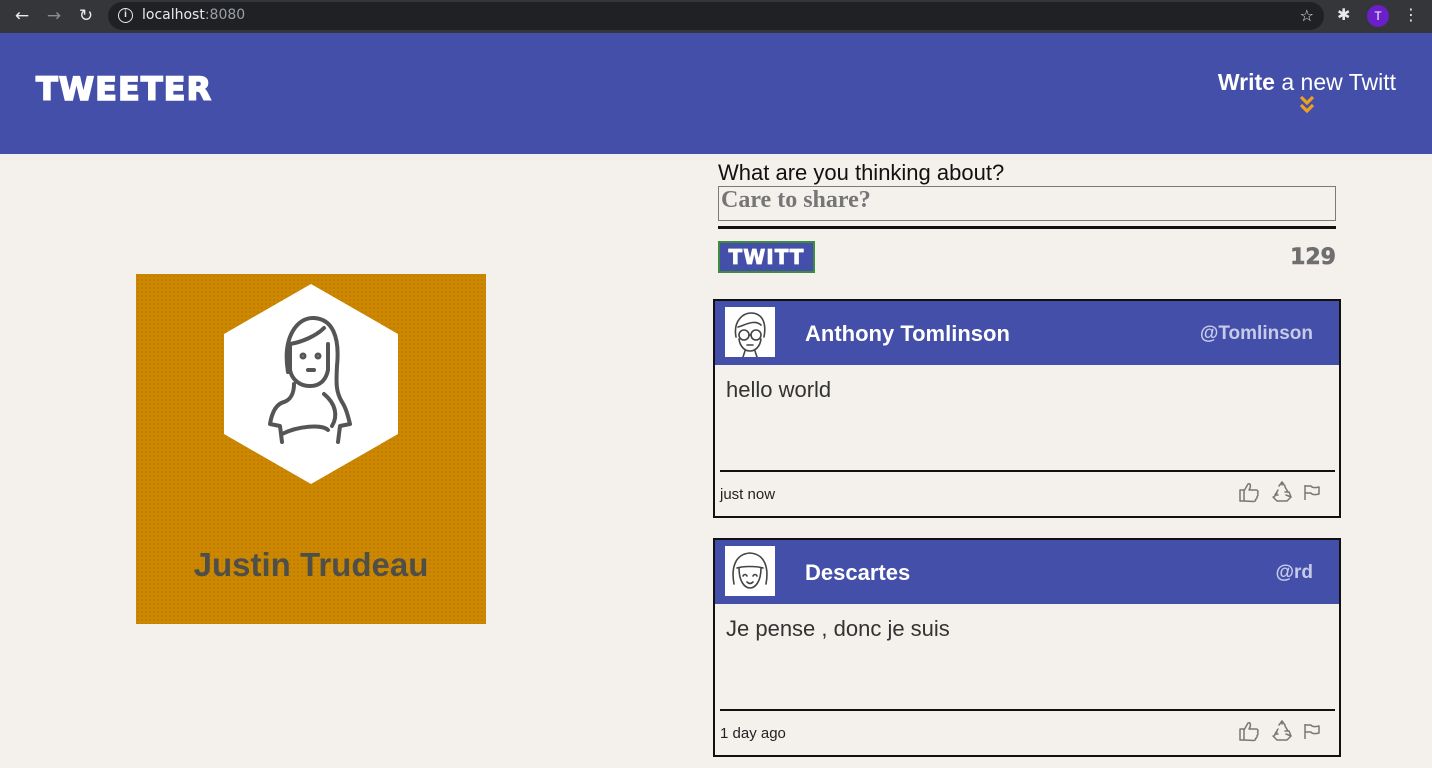 The width and height of the screenshot is (1432, 768). Describe the element at coordinates (225, 15) in the screenshot. I see `url-port: :8080` at that location.